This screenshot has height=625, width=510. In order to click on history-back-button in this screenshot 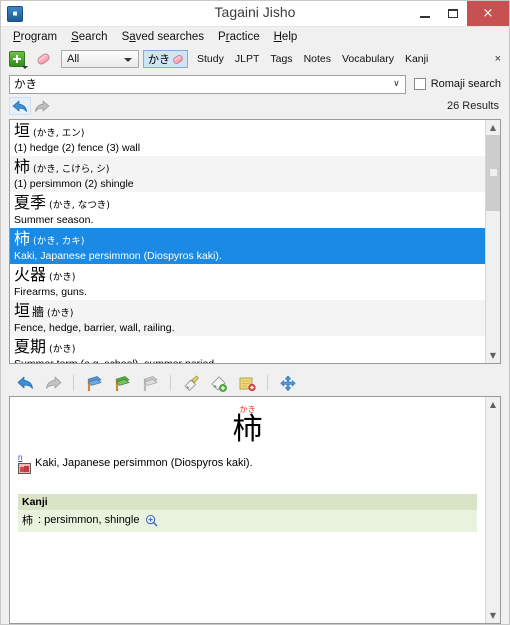, I will do `click(20, 106)`.